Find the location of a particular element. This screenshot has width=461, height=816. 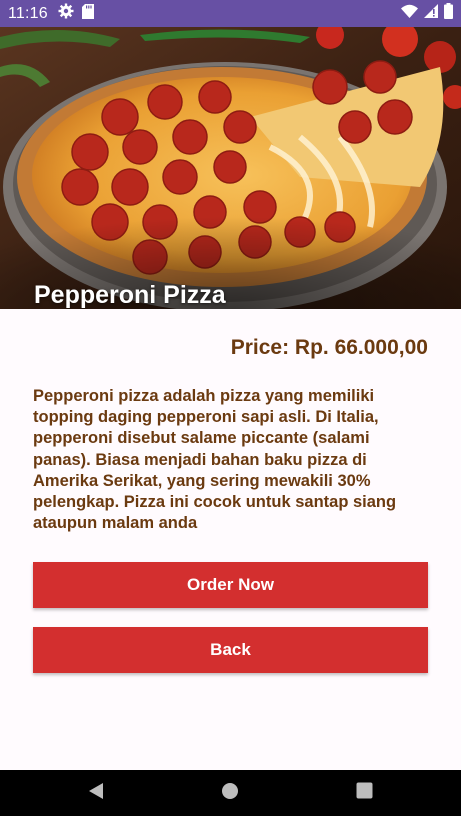

order-now-button: Order Now is located at coordinates (230, 585).